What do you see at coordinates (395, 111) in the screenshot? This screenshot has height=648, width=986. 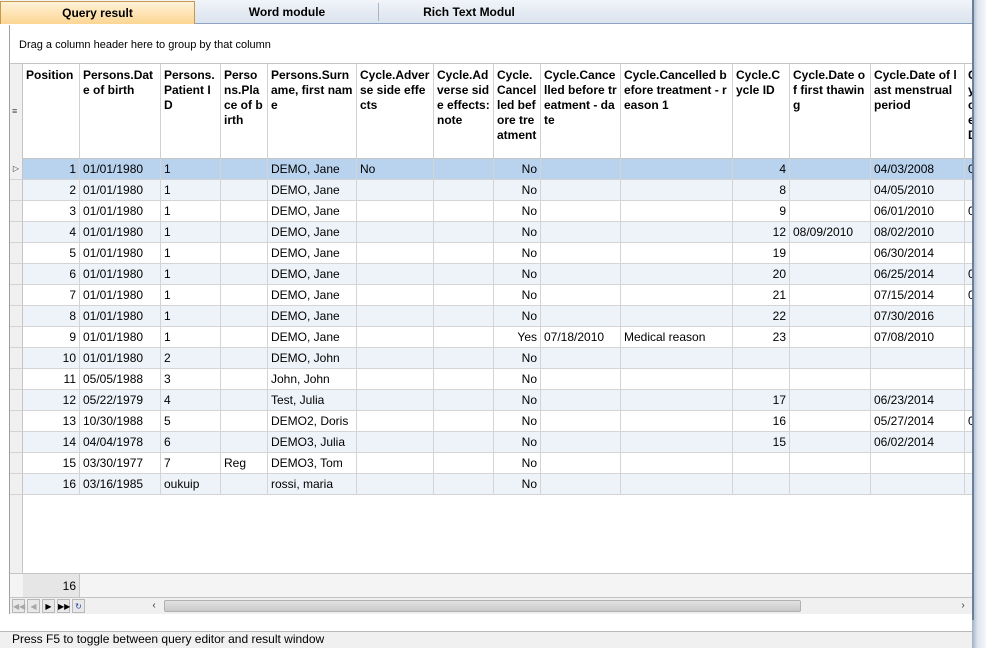 I see `column-header-adv: Cycle.Adverse side effects` at bounding box center [395, 111].